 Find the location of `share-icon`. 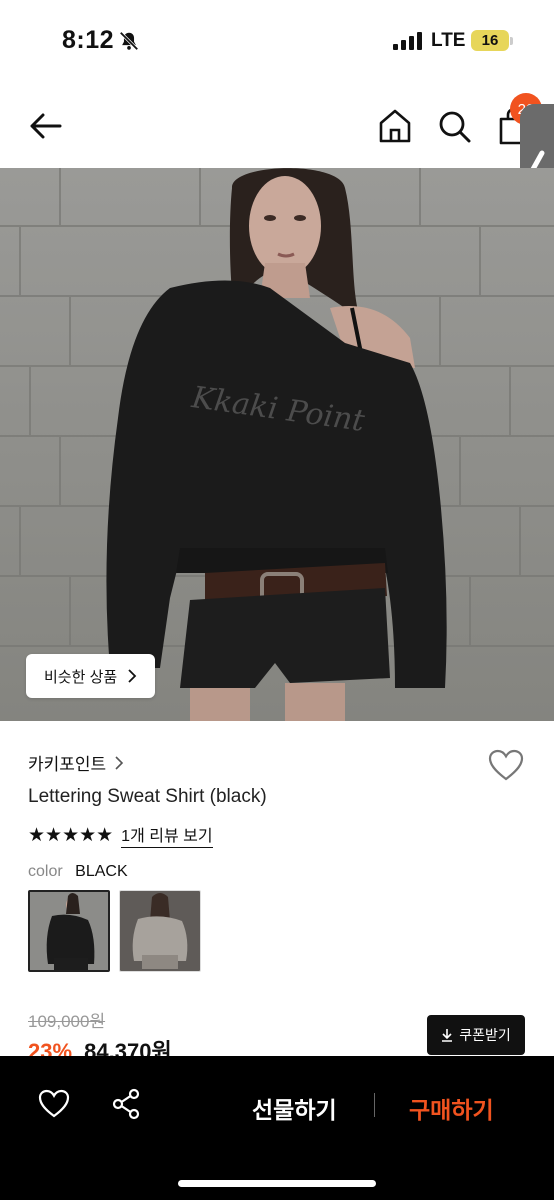

share-icon is located at coordinates (126, 1104).